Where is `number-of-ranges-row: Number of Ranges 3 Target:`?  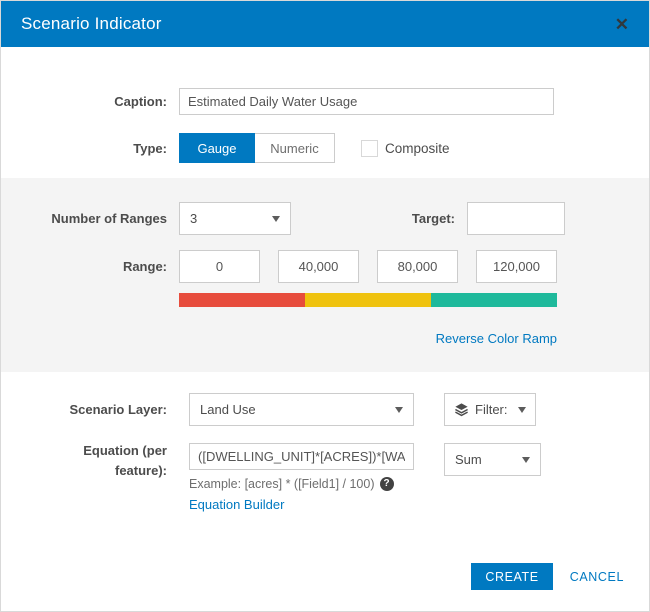
number-of-ranges-row: Number of Ranges 3 Target: is located at coordinates (283, 218).